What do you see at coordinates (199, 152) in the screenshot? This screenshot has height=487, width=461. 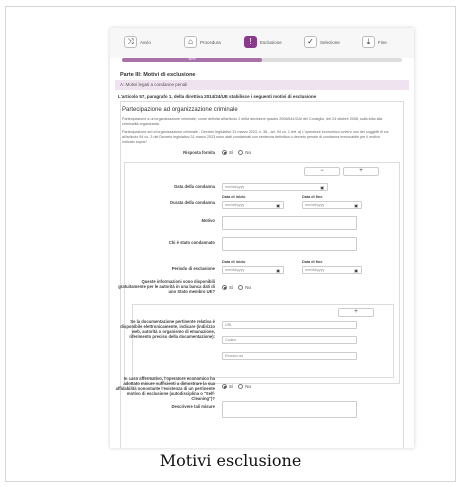 I see `risposta-label: Risposta fornita` at bounding box center [199, 152].